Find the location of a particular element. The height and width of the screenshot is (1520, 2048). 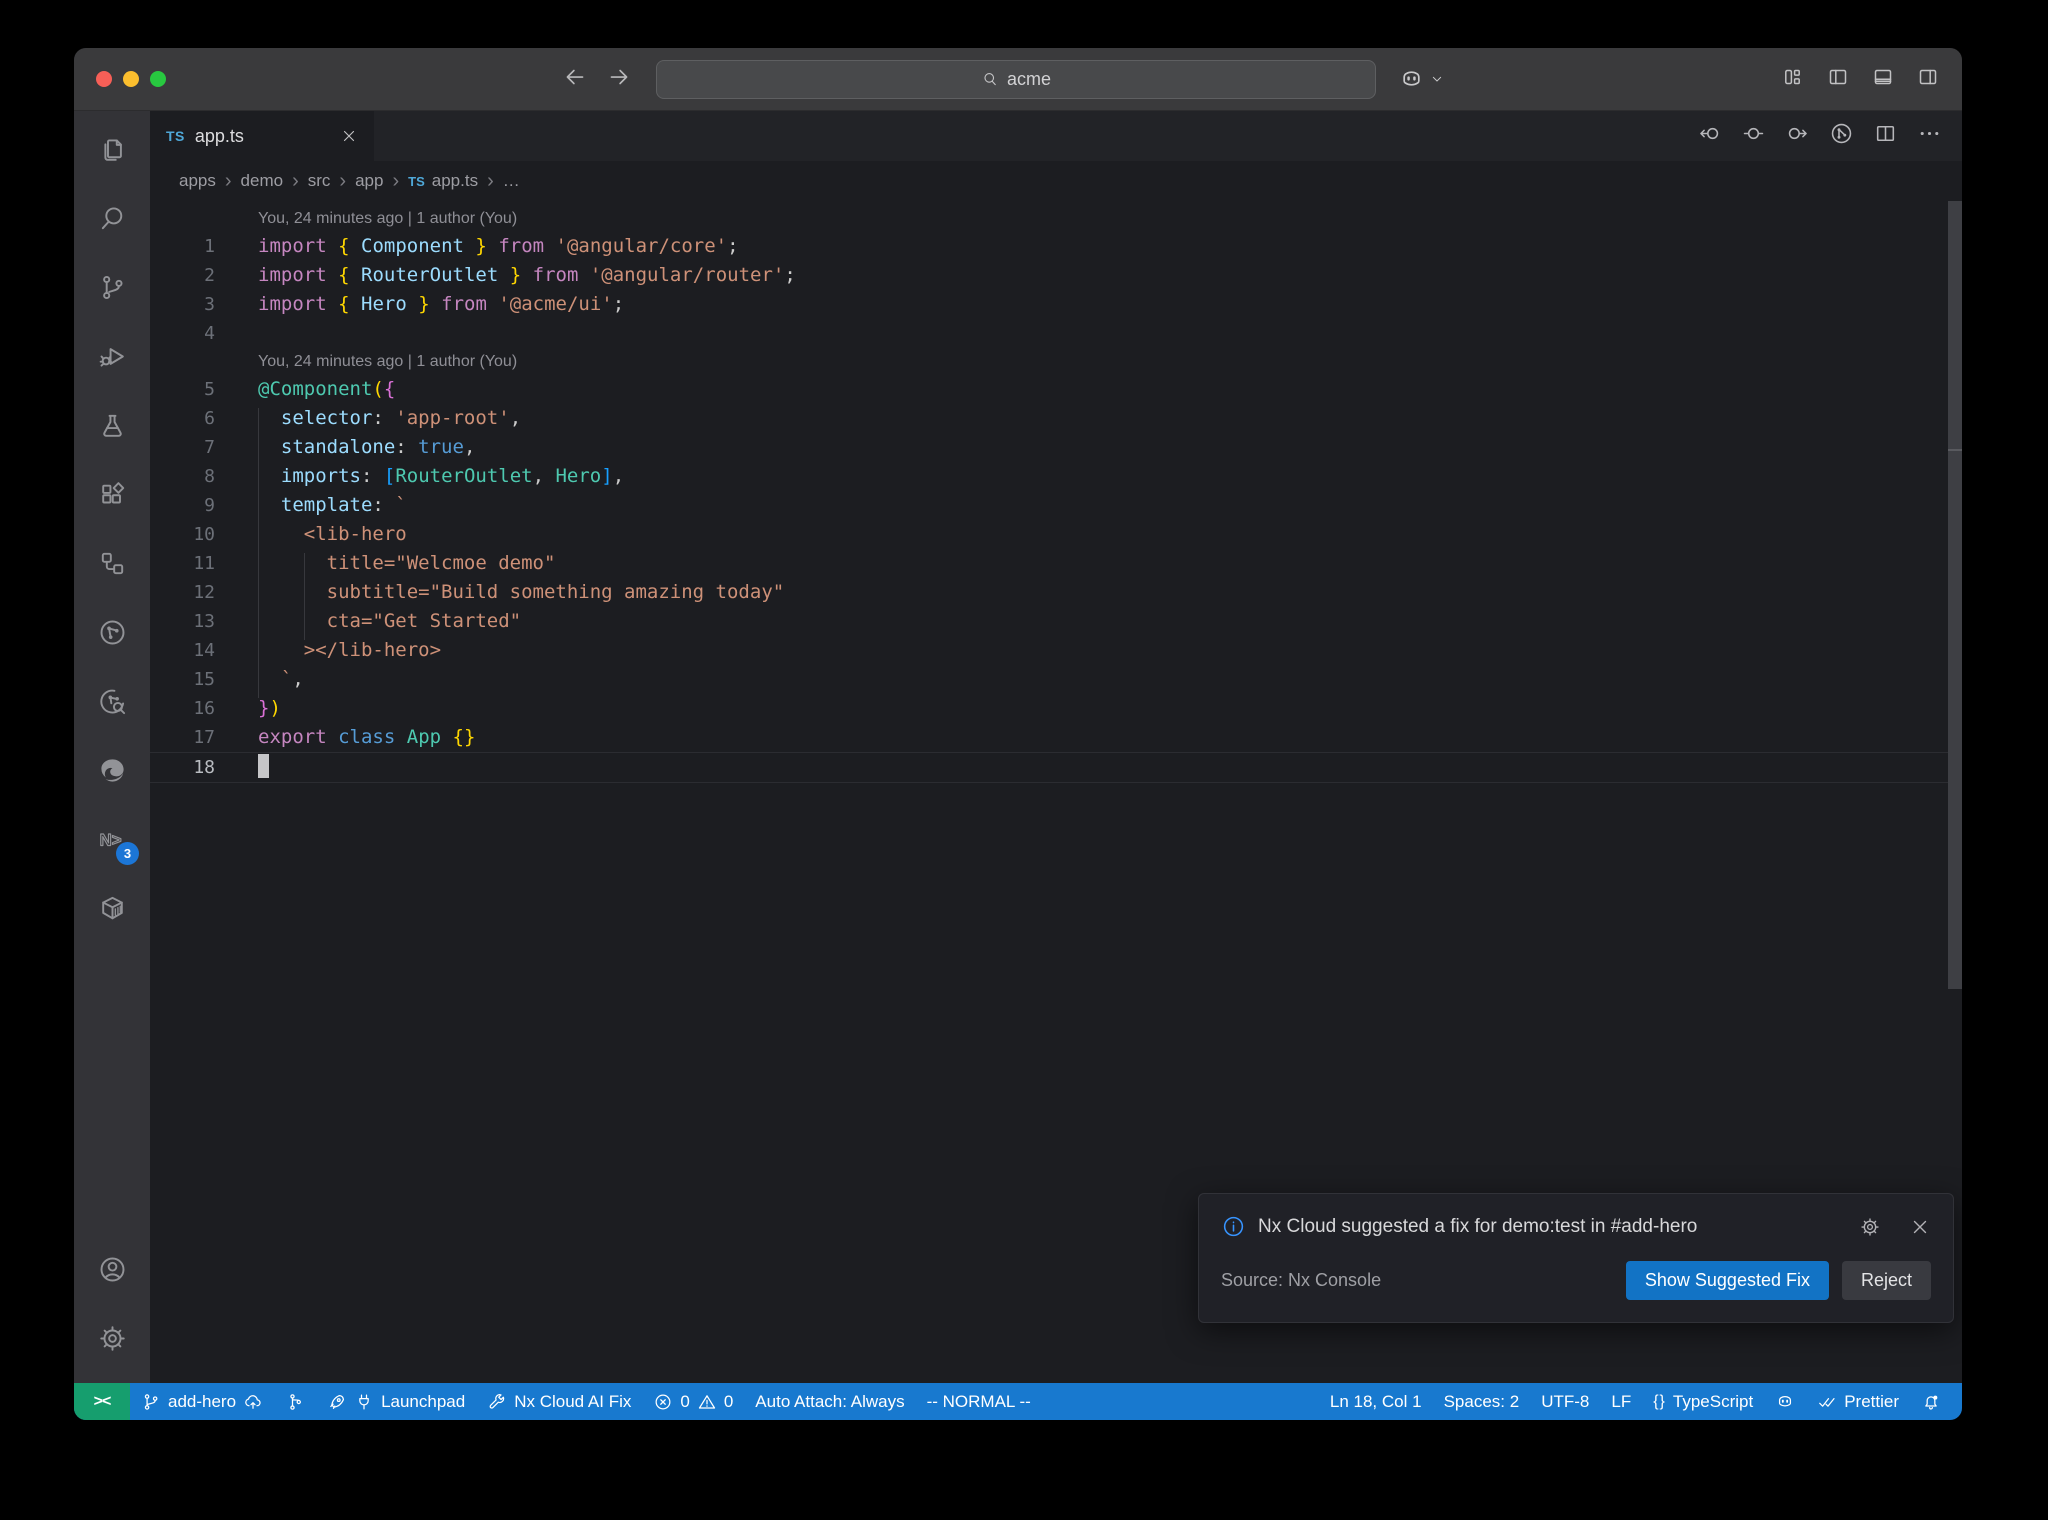

back-button is located at coordinates (575, 79).